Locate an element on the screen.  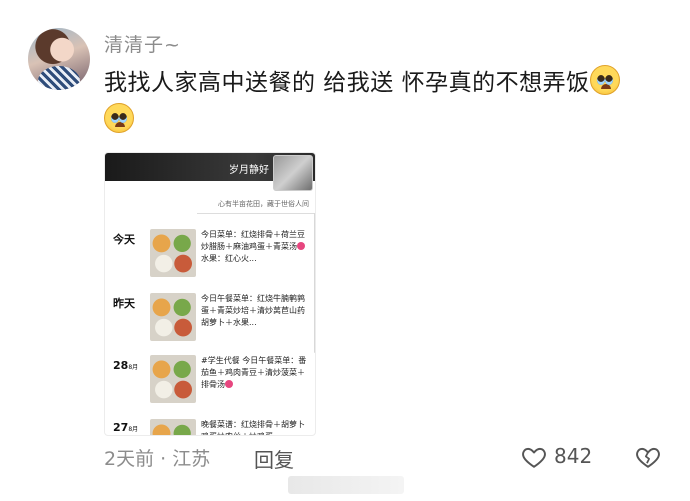
comment-text: 我找人家高中送餐的 给我送 怀孕真的不想弄饭 is located at coordinates (347, 83).